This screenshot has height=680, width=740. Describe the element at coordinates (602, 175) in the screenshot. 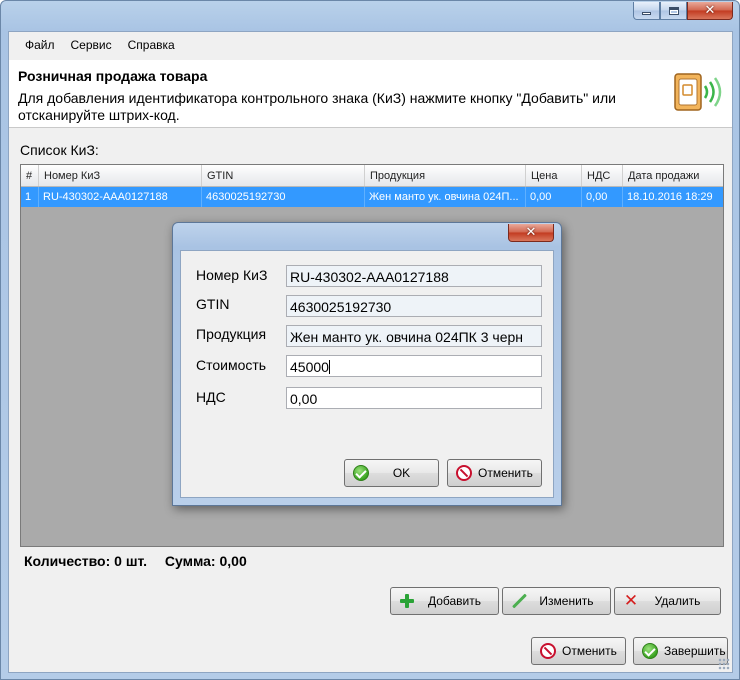

I see `column-header-vat: НДС` at that location.